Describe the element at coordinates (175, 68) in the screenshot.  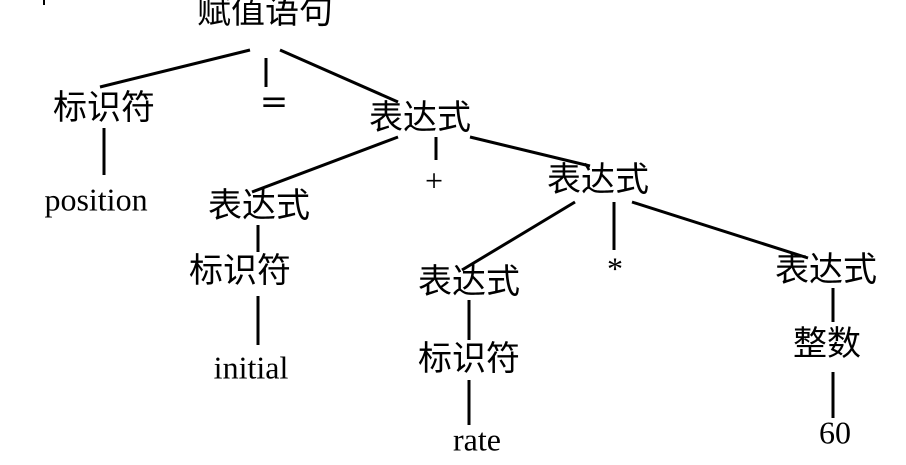
I see `edge-root-id1` at that location.